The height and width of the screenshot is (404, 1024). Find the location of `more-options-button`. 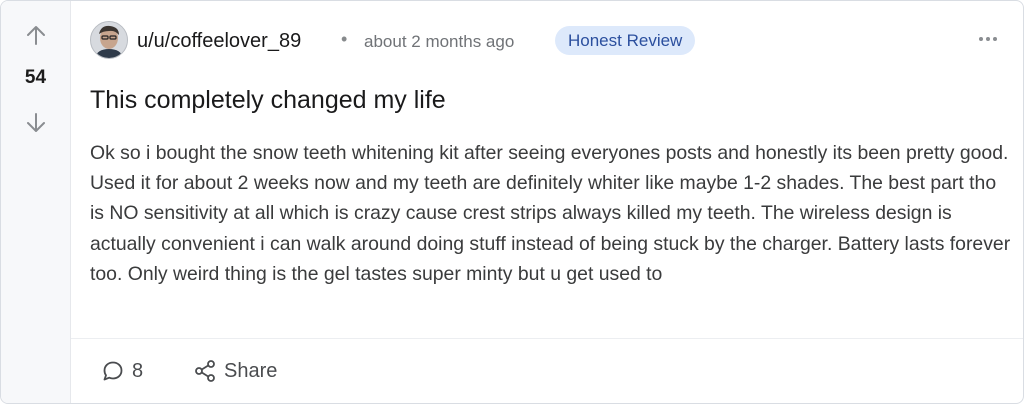

more-options-button is located at coordinates (988, 39).